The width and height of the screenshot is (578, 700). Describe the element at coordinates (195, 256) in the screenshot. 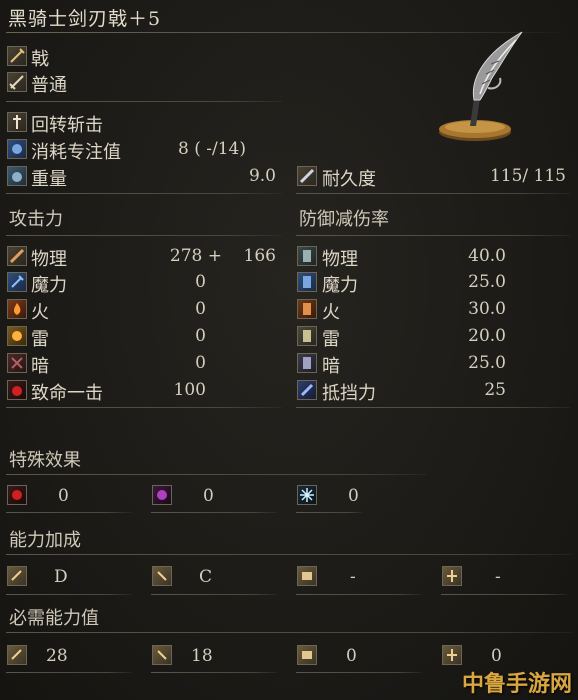

I see `attack-value: 278 +` at that location.